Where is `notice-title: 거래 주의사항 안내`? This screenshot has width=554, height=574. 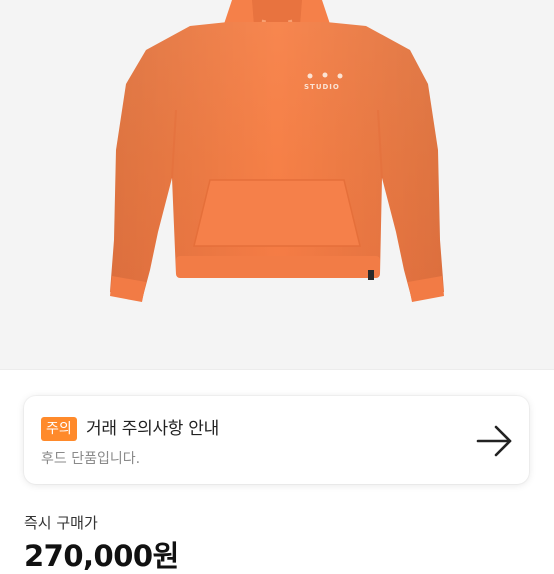
notice-title: 거래 주의사항 안내 is located at coordinates (152, 429).